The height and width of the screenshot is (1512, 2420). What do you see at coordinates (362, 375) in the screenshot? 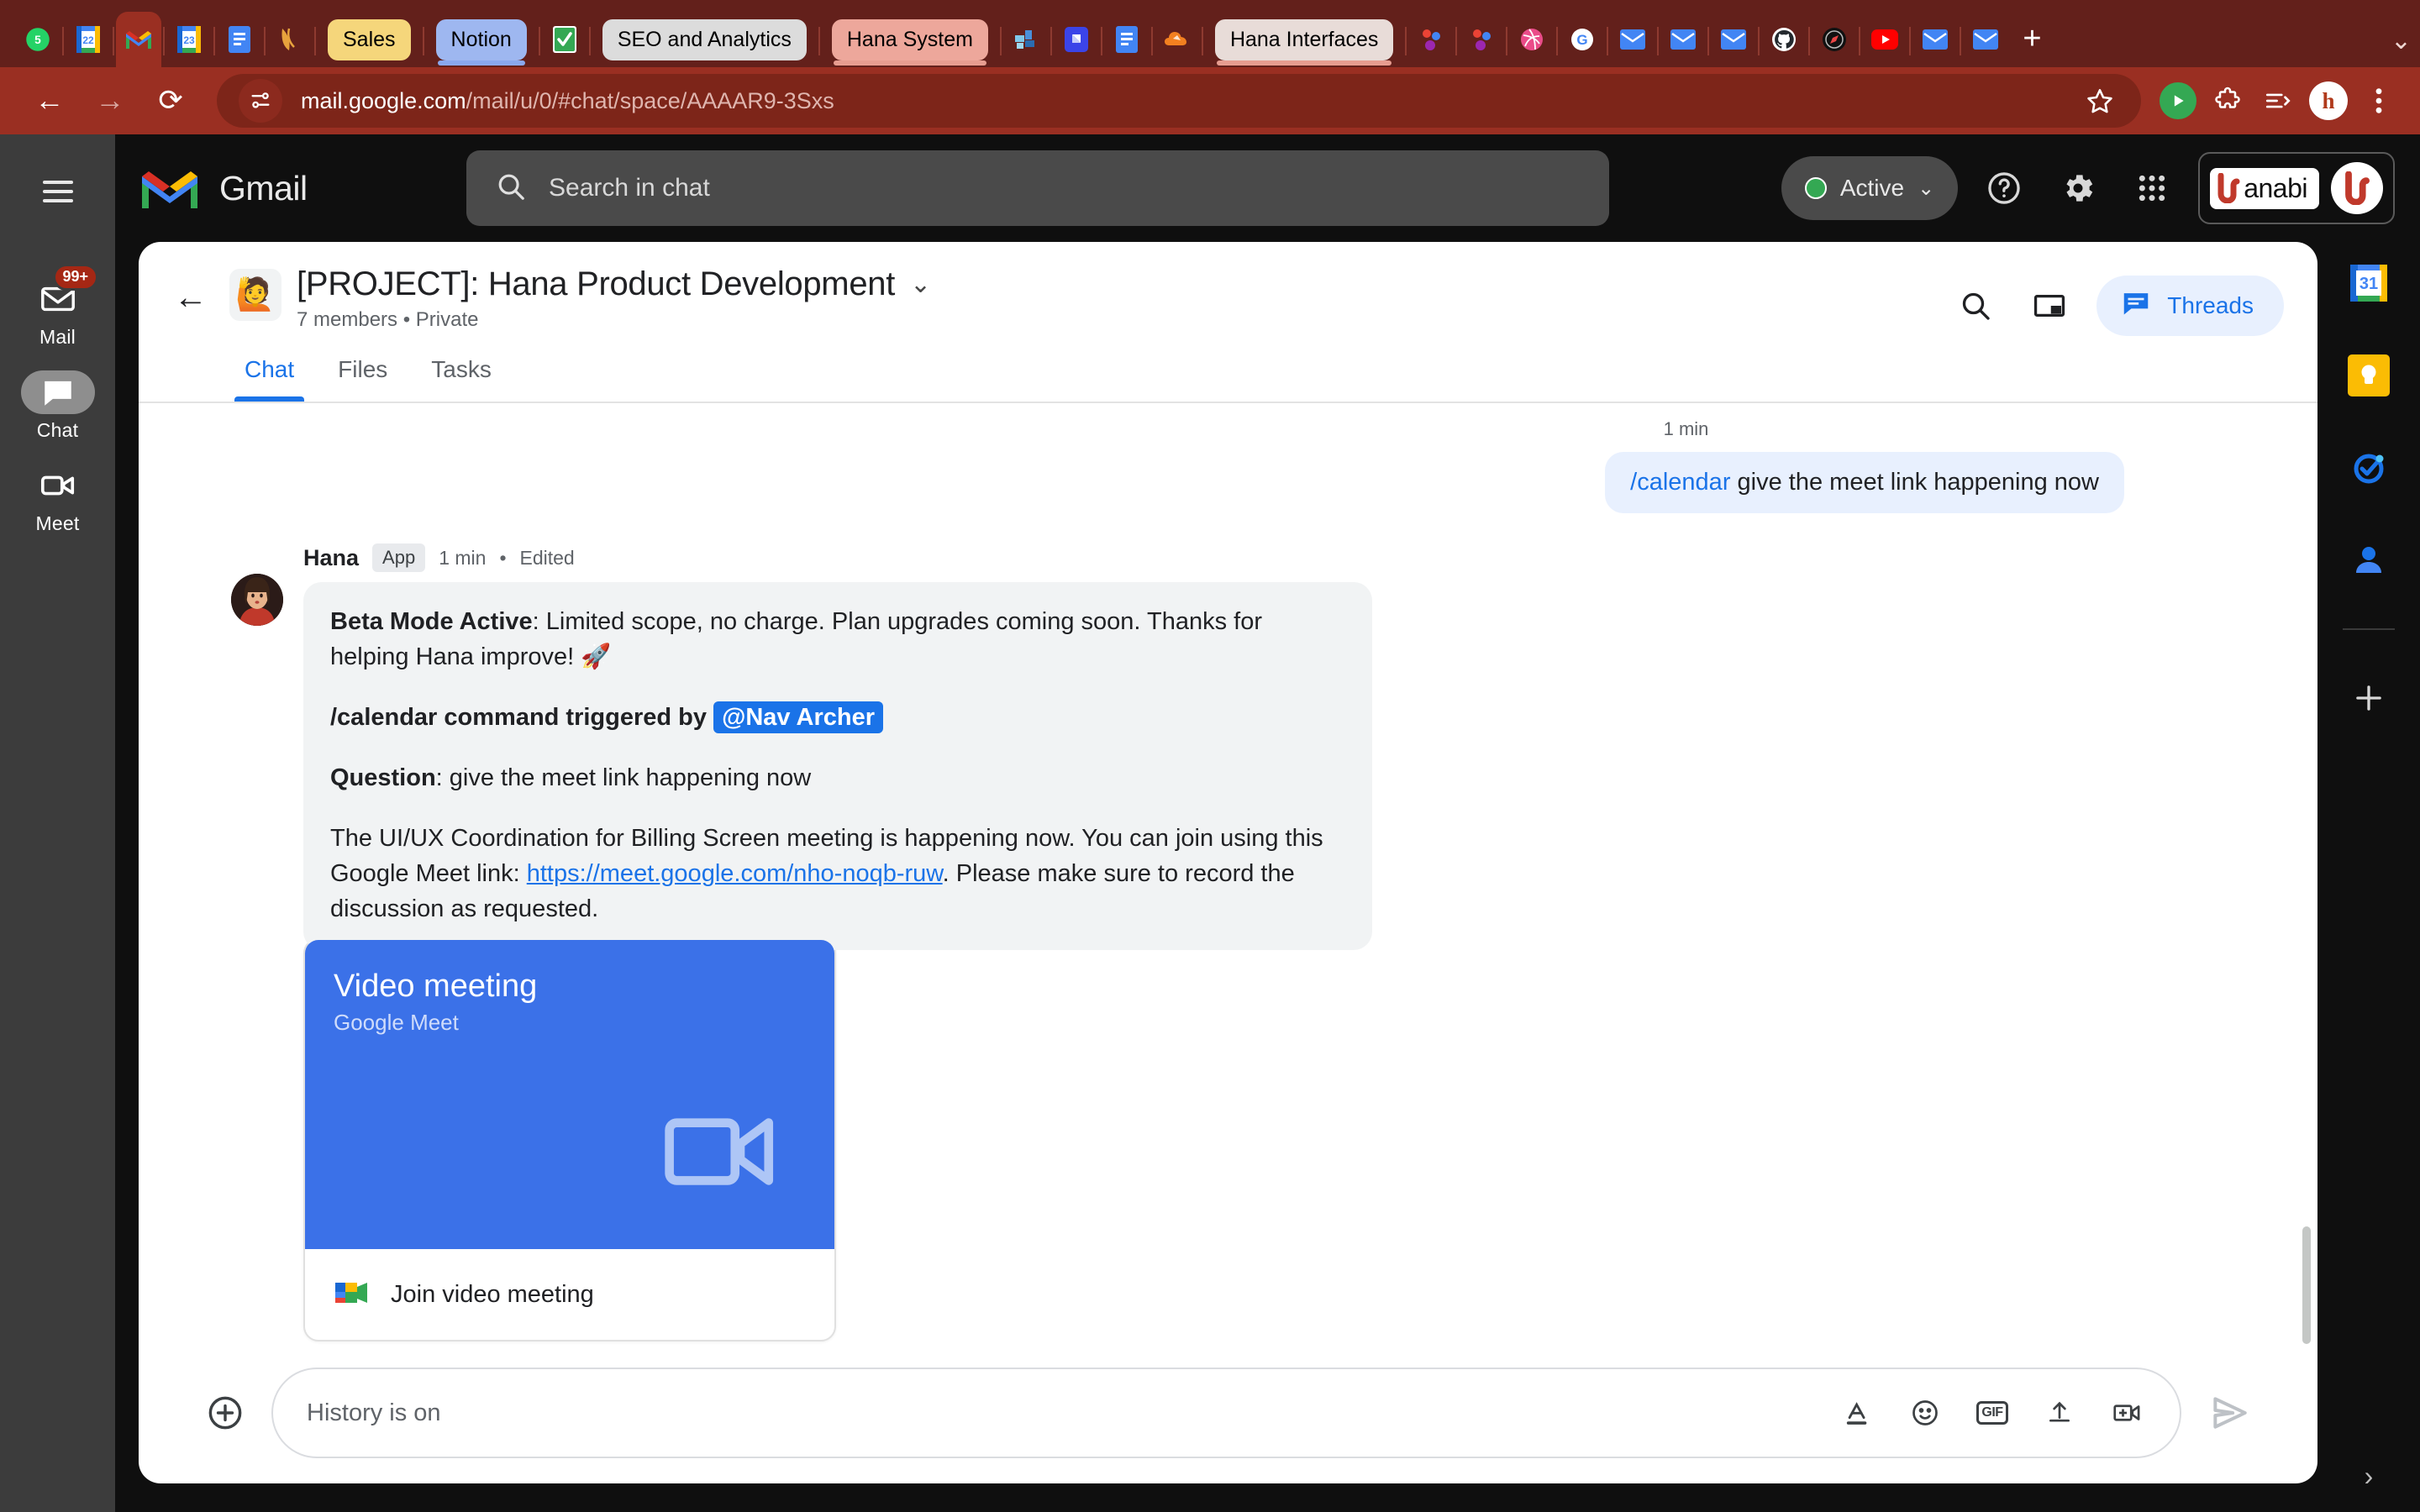
I see `tab-files: Files` at bounding box center [362, 375].